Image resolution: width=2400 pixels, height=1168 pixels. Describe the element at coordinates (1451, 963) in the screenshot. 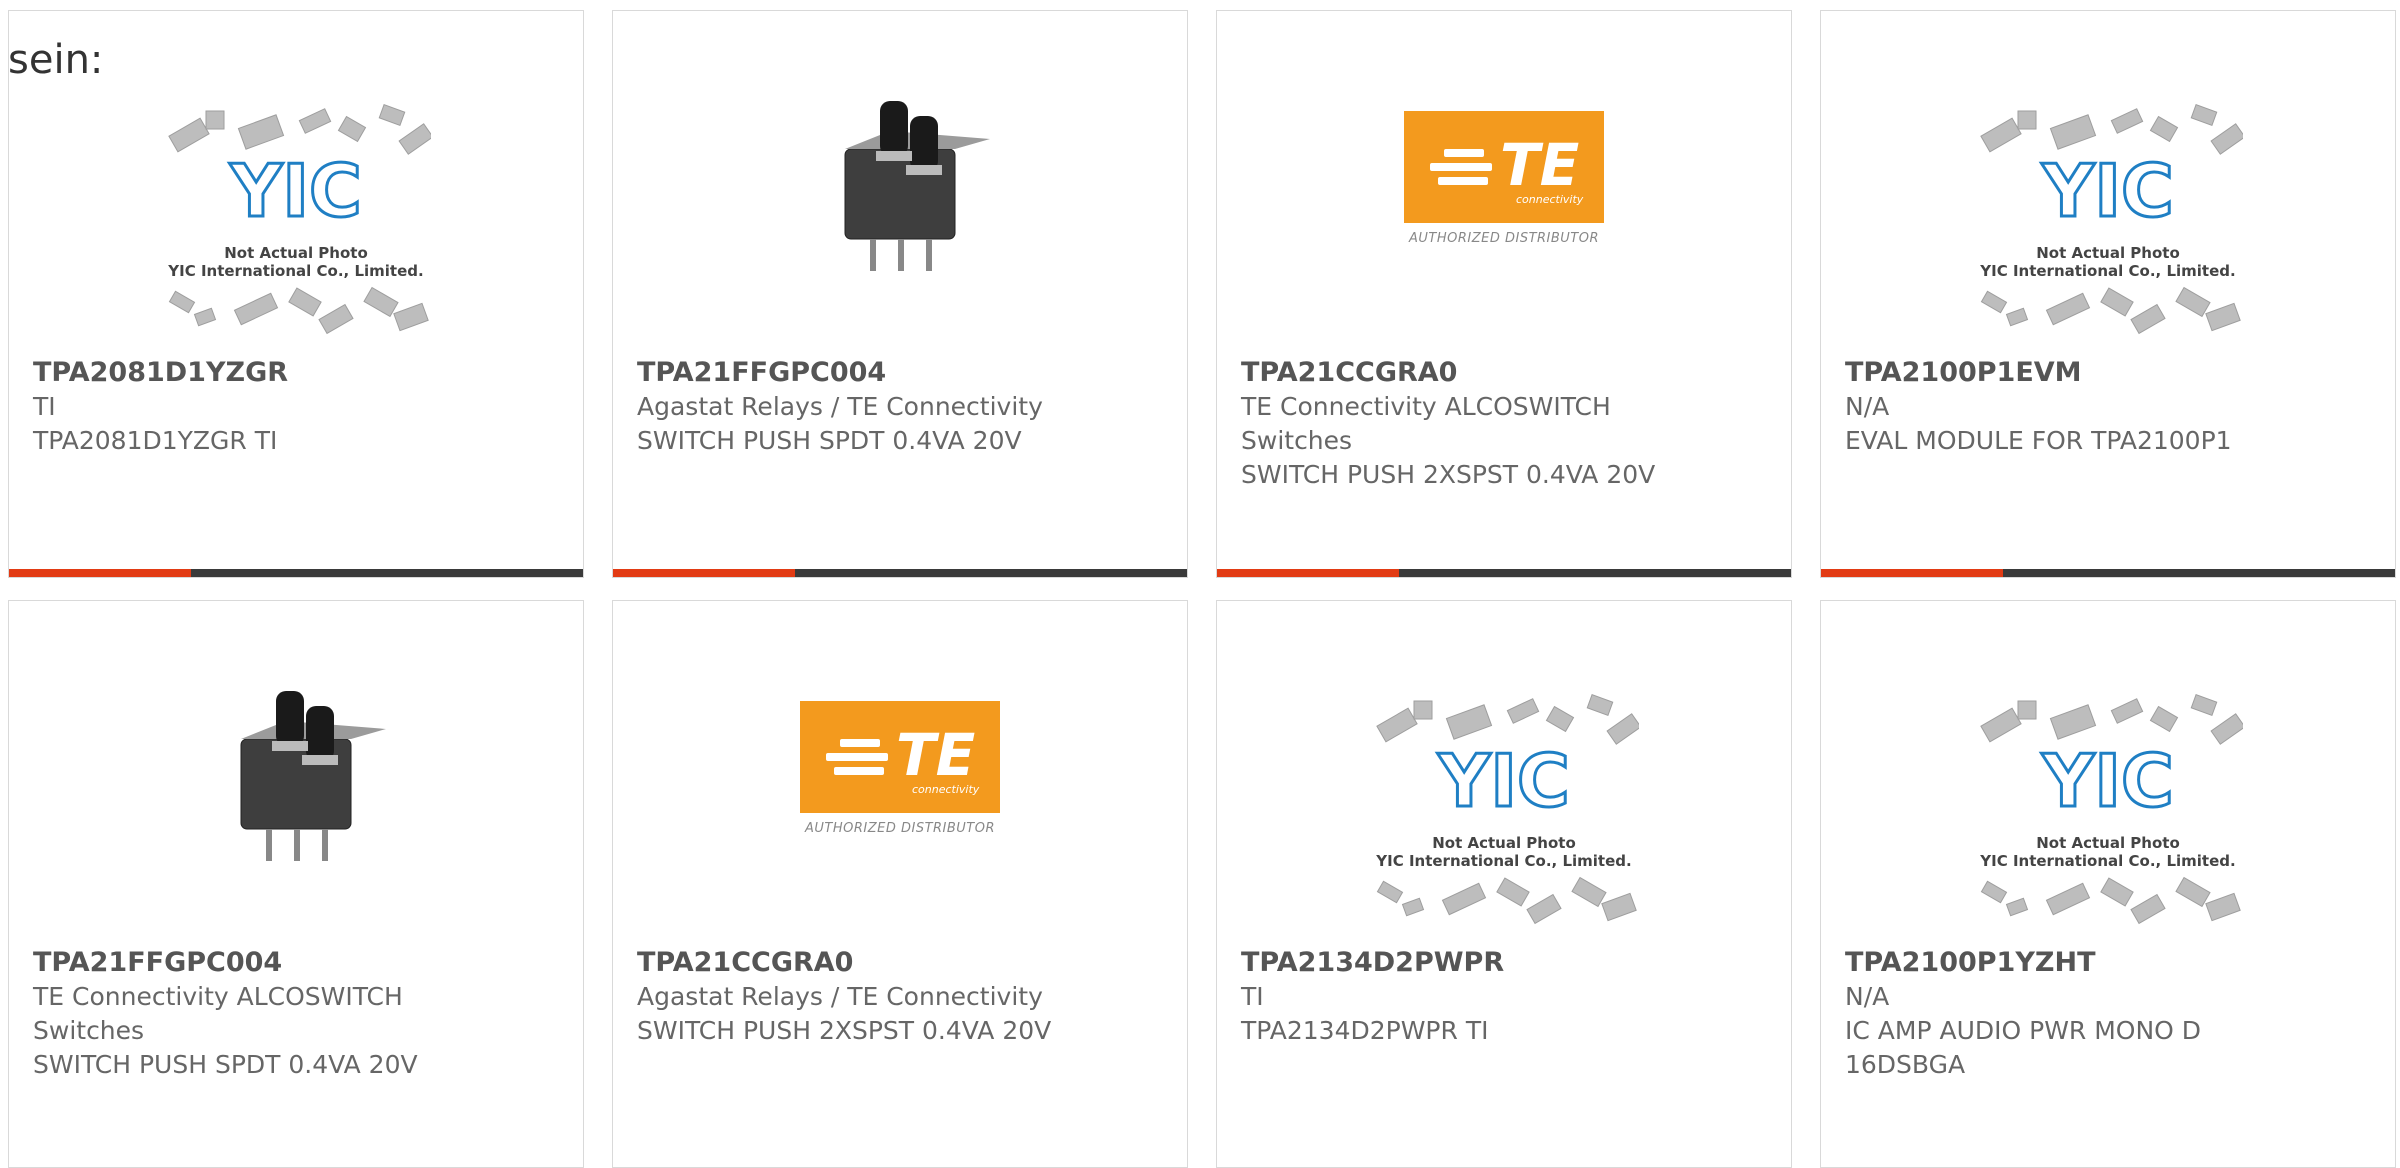

I see `part-number: TPA2134D2PWPR` at that location.